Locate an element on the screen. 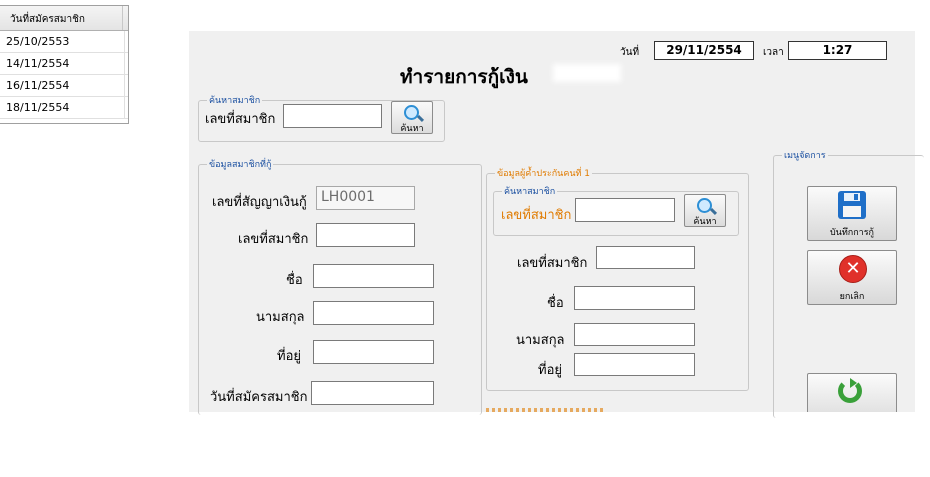 The height and width of the screenshot is (477, 930). next-section-legend-clip is located at coordinates (546, 410).